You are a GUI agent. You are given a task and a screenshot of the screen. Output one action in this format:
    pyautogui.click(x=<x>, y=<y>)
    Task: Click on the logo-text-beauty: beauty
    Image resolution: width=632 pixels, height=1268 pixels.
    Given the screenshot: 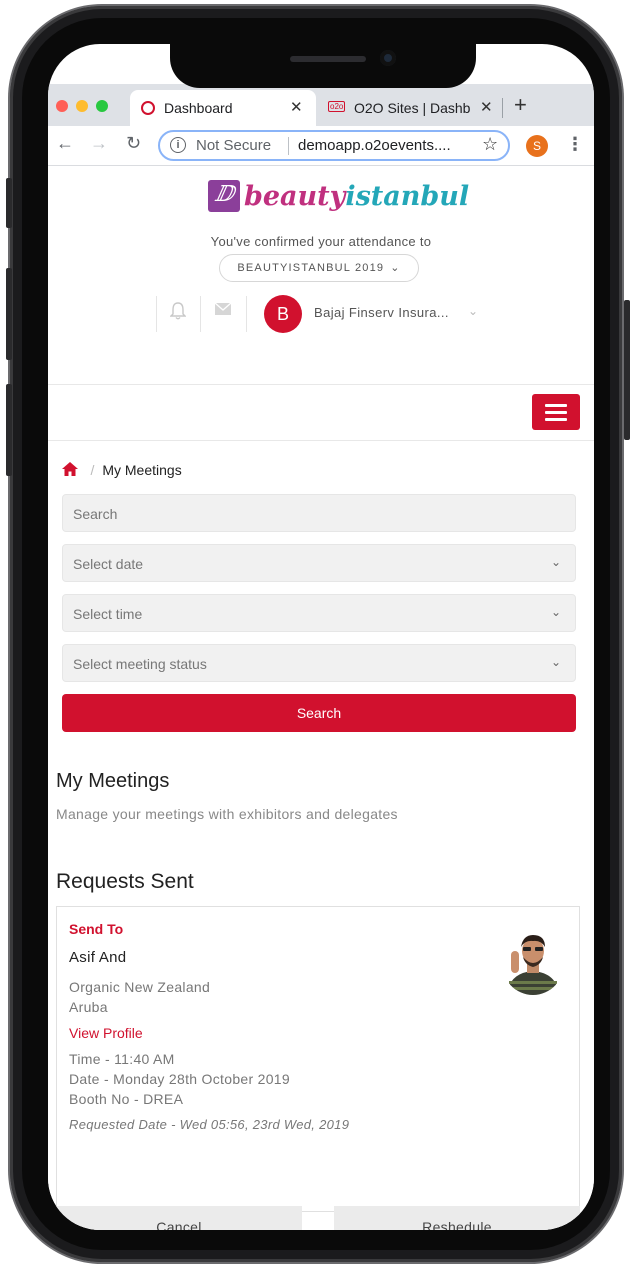 What is the action you would take?
    pyautogui.click(x=295, y=196)
    